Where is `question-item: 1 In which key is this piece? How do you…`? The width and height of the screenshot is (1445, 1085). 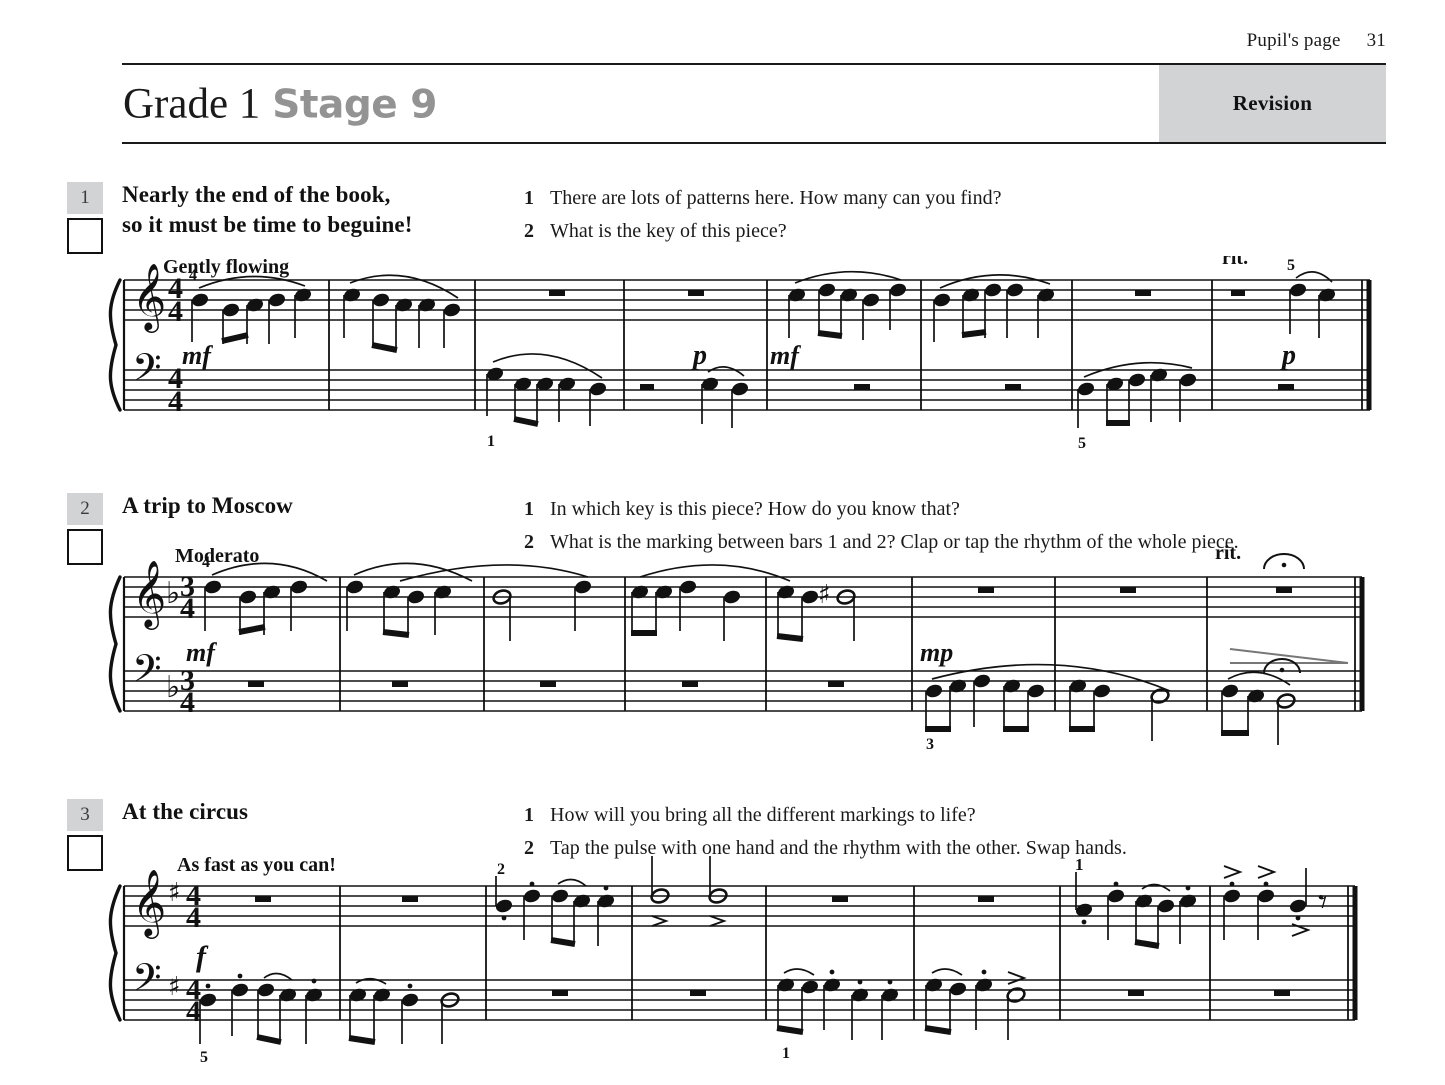
question-item: 1 In which key is this piece? How do you… is located at coordinates (881, 509).